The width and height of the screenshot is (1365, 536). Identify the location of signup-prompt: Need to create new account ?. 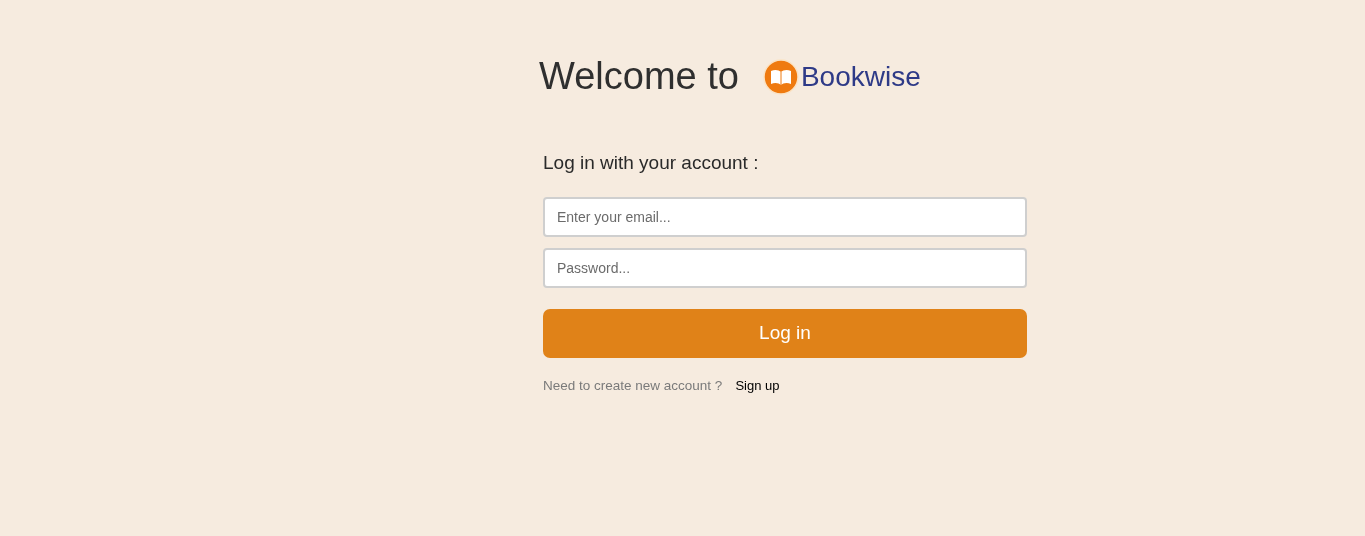
(633, 385).